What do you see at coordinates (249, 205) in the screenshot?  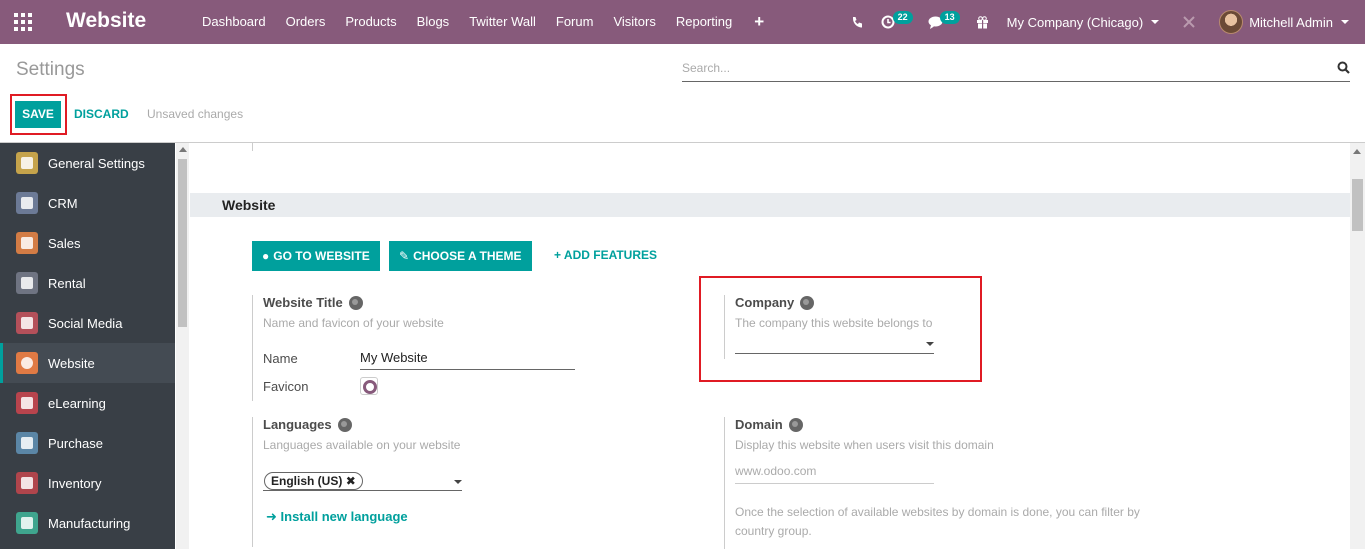 I see `section-title: Website` at bounding box center [249, 205].